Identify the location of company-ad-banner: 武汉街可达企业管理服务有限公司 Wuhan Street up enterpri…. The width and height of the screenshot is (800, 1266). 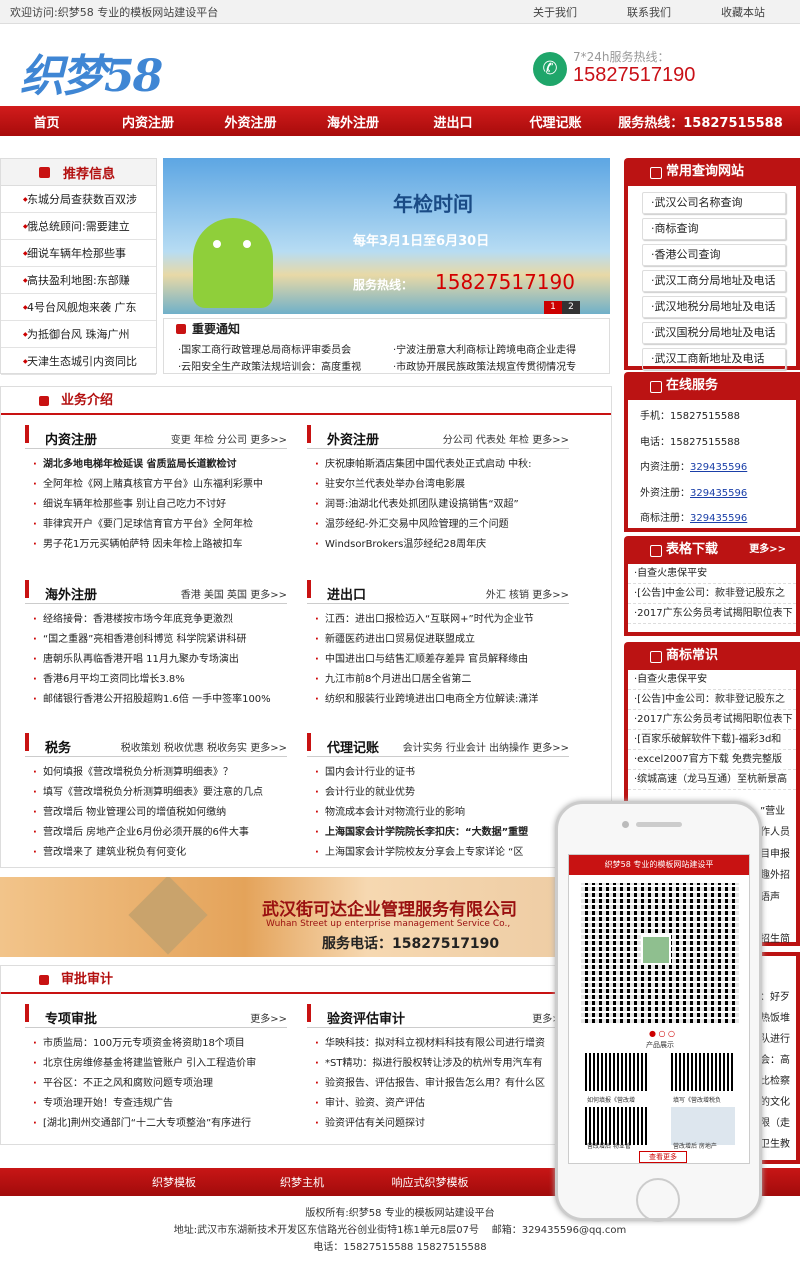
(306, 917).